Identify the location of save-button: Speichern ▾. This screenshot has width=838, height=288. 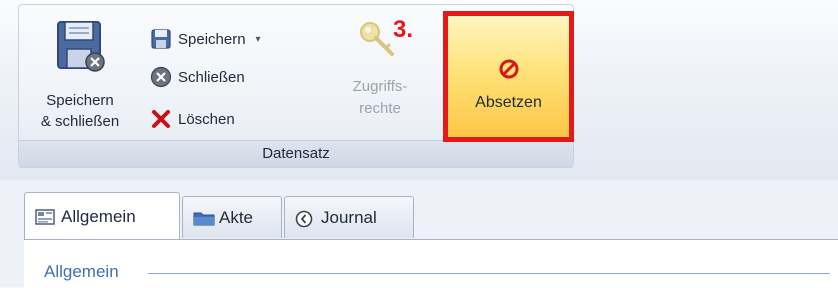
(205, 39).